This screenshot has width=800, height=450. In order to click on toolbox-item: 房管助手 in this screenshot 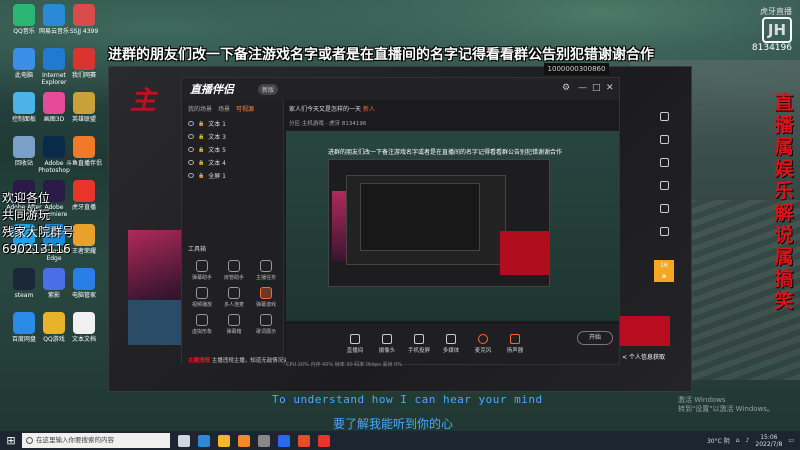, I will do `click(234, 270)`.